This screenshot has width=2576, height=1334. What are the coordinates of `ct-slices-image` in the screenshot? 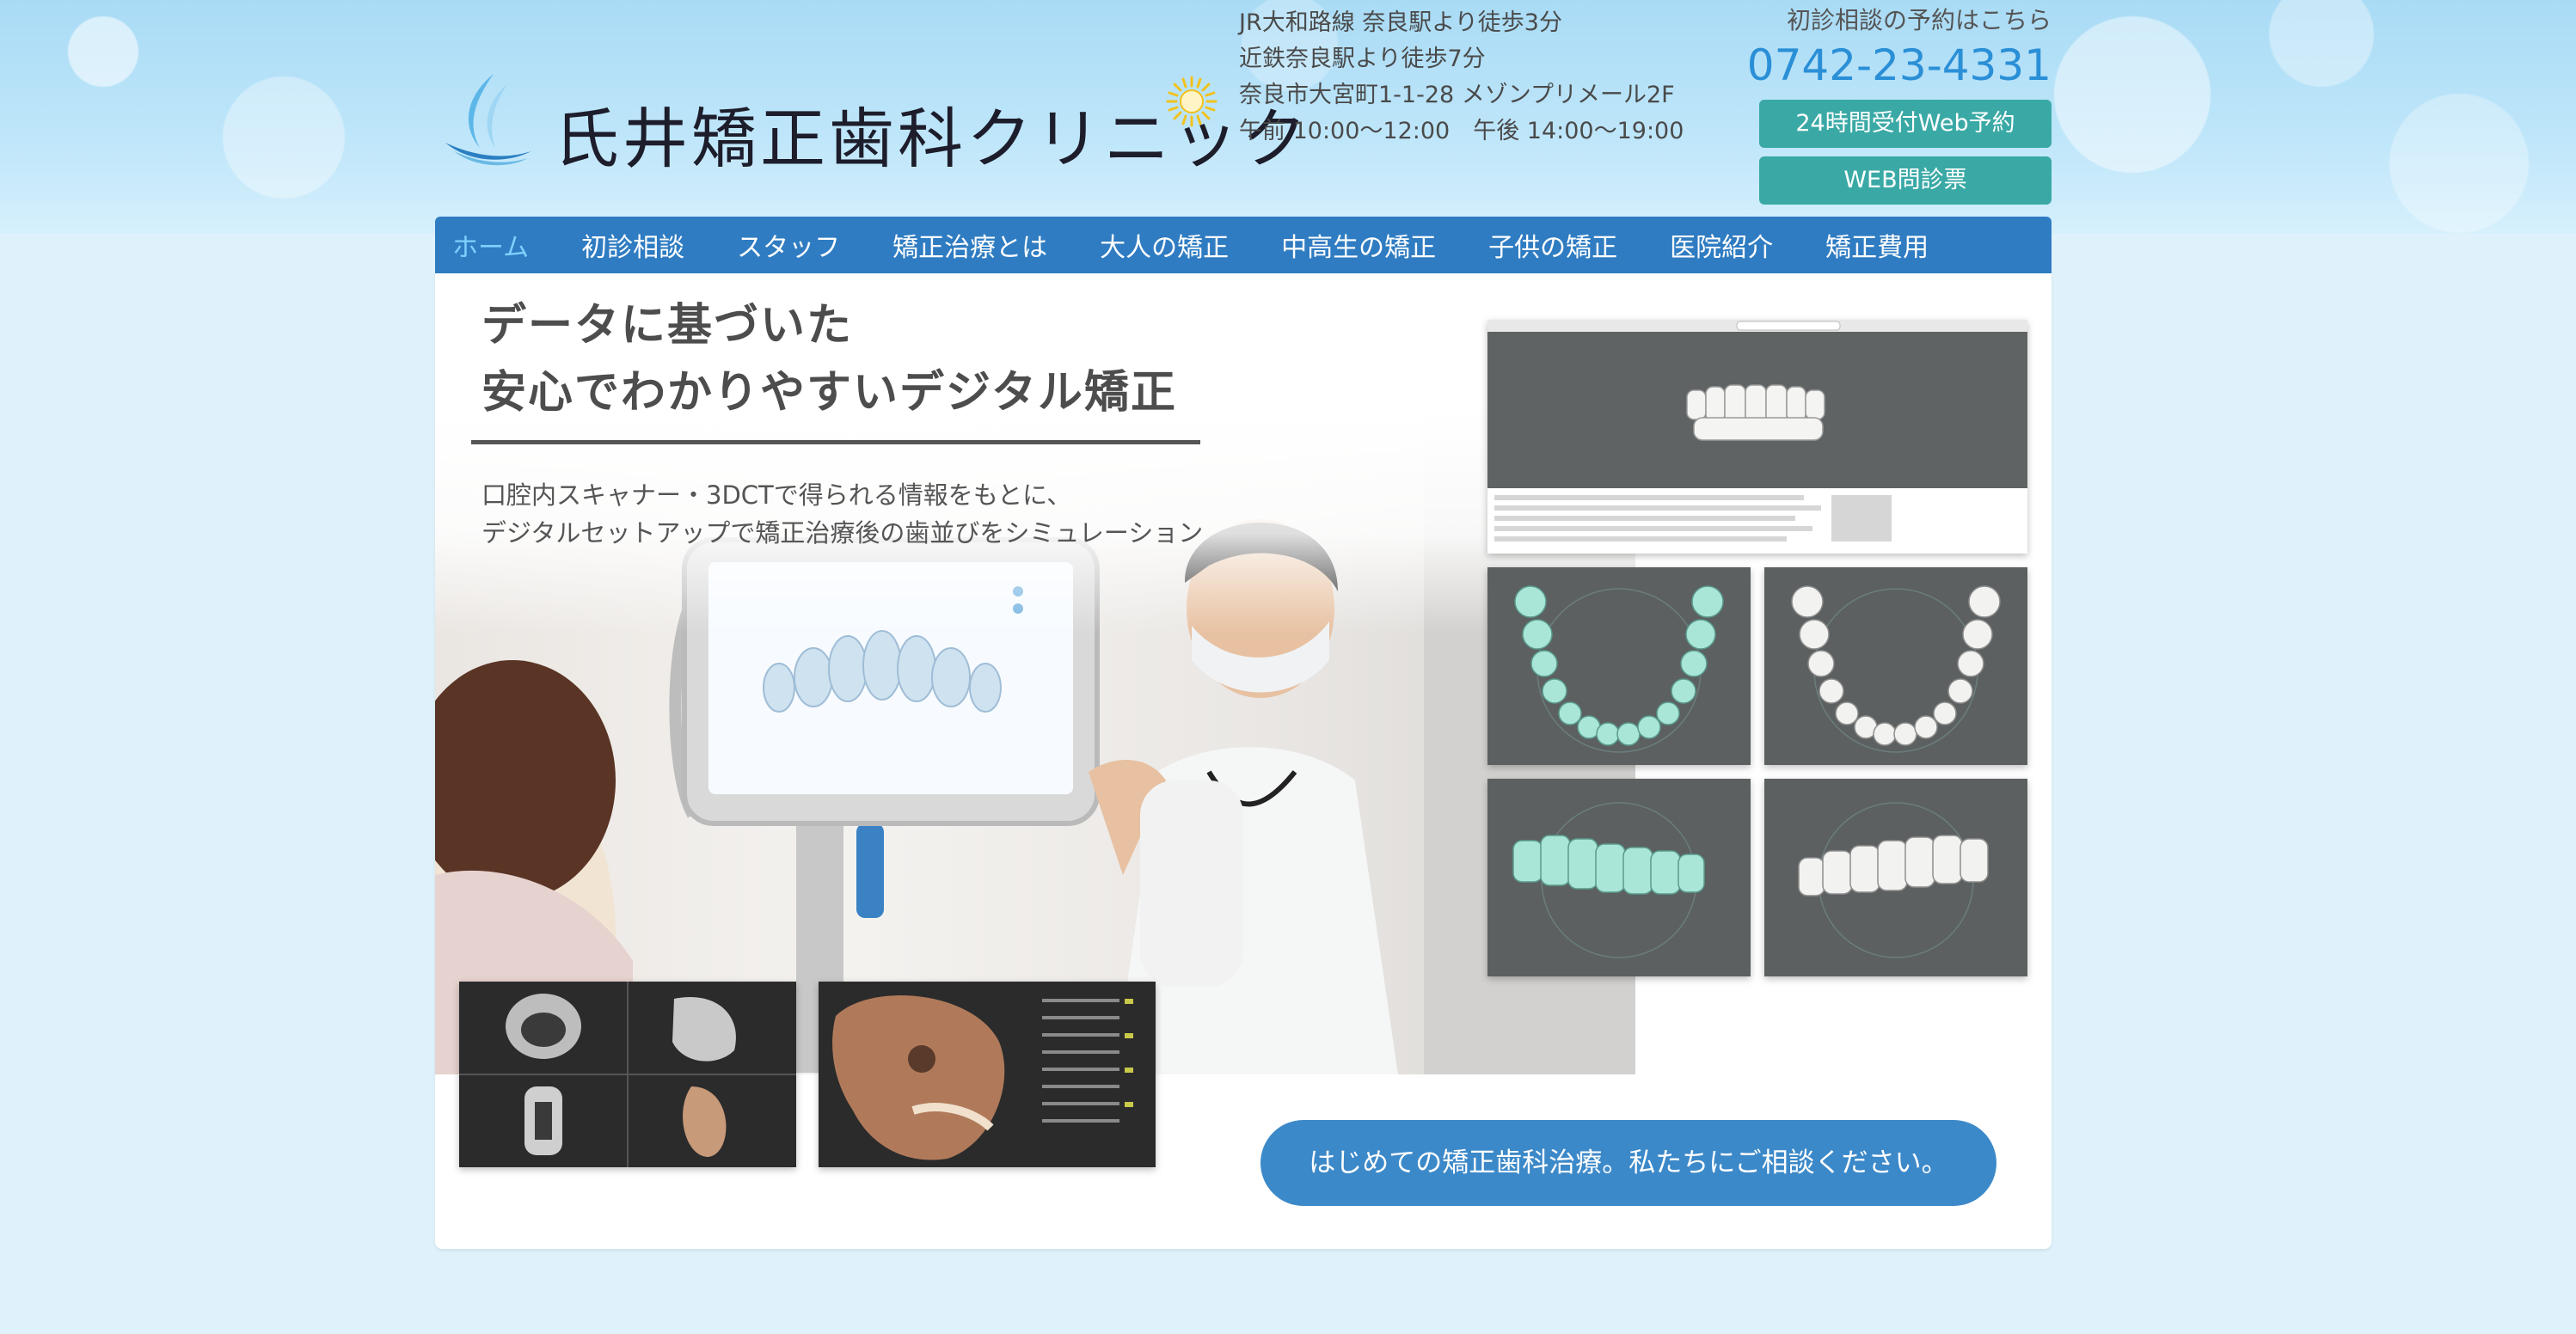 It's located at (628, 1074).